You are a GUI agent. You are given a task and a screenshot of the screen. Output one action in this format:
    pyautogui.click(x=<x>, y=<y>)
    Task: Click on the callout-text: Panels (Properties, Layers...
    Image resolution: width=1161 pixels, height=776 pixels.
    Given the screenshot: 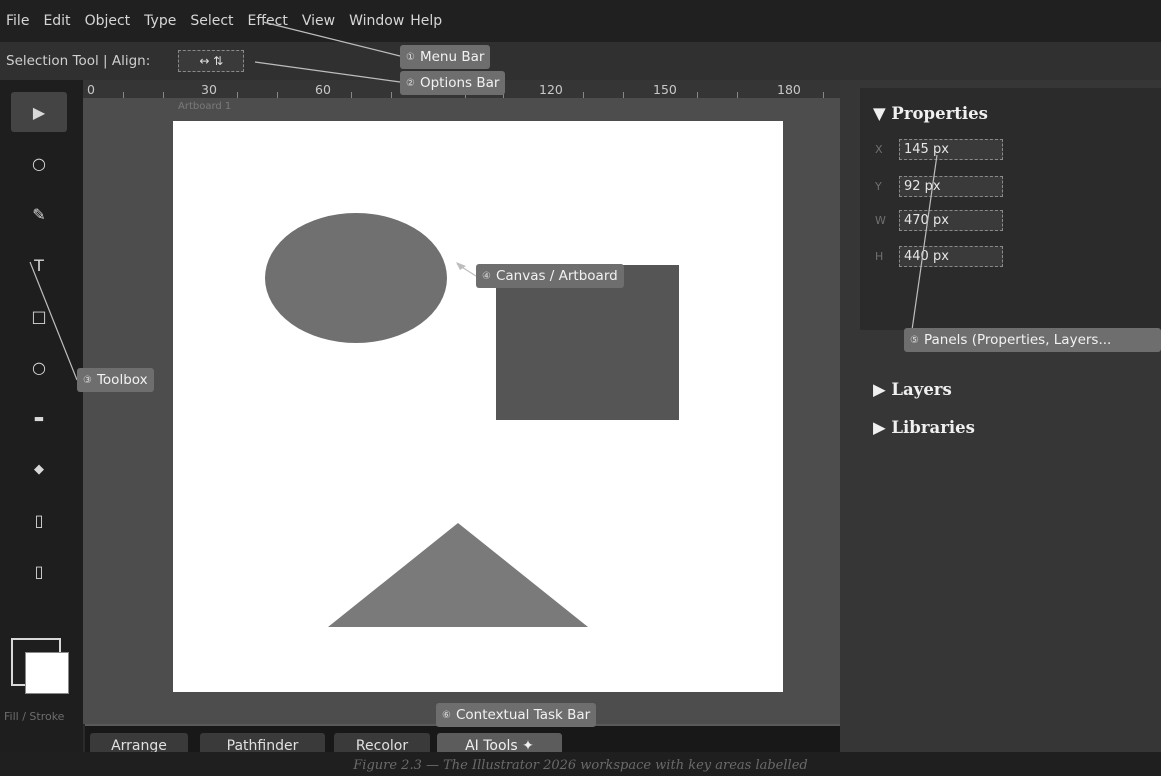 What is the action you would take?
    pyautogui.click(x=1017, y=340)
    